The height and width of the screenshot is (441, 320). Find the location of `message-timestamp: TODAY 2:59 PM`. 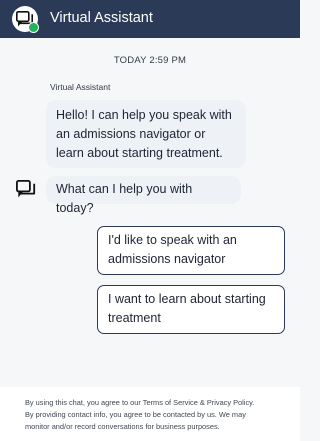

message-timestamp: TODAY 2:59 PM is located at coordinates (150, 60).